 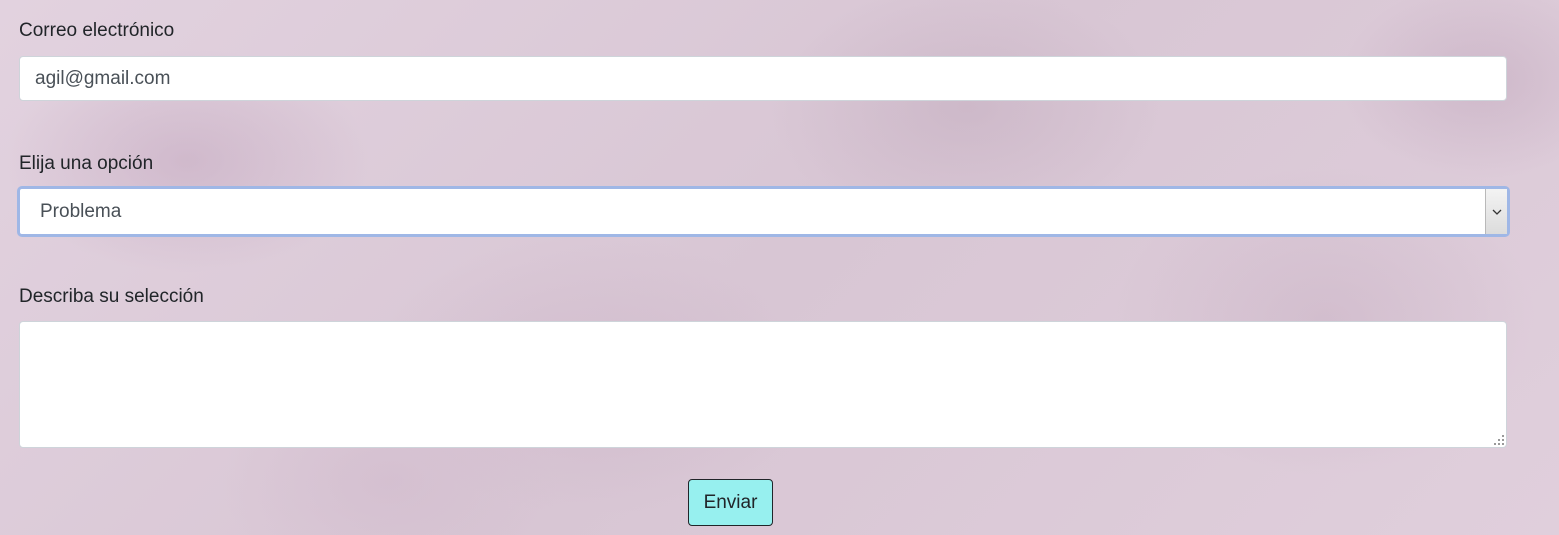 I want to click on option-select: Problema, so click(x=763, y=211).